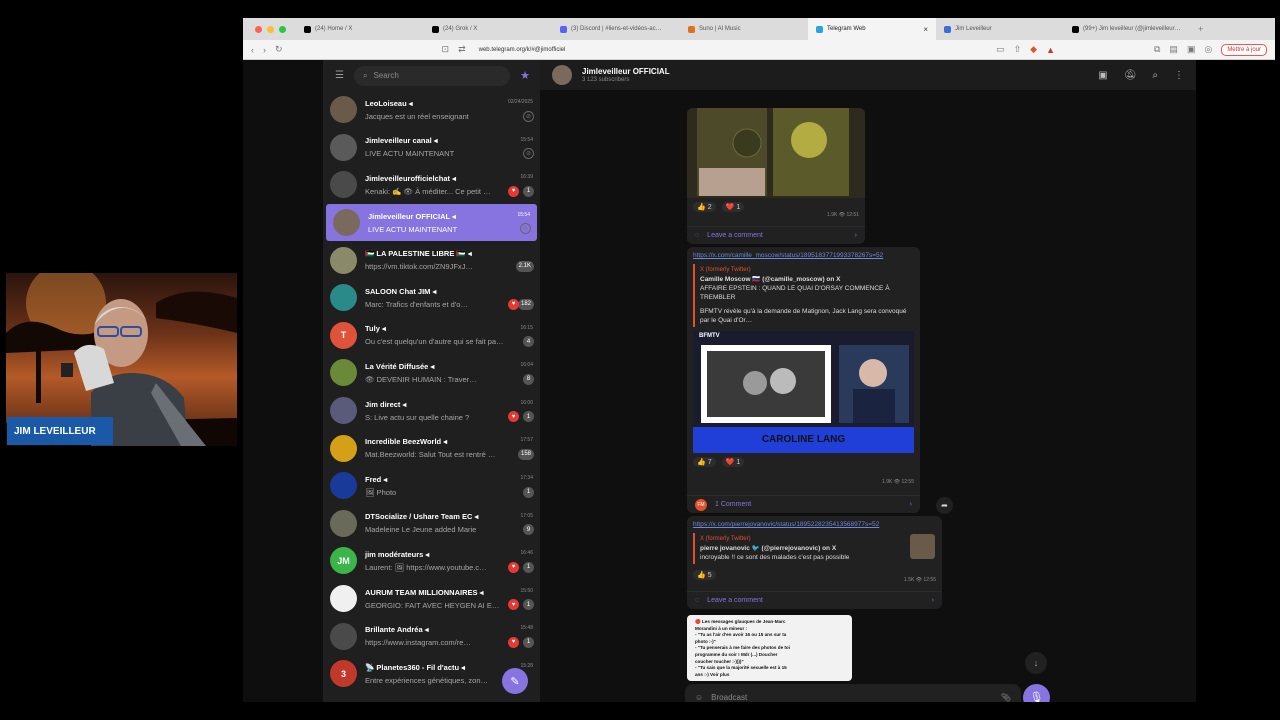 Image resolution: width=1280 pixels, height=720 pixels. Describe the element at coordinates (432, 75) in the screenshot. I see `search-field: ⌕ Search` at that location.